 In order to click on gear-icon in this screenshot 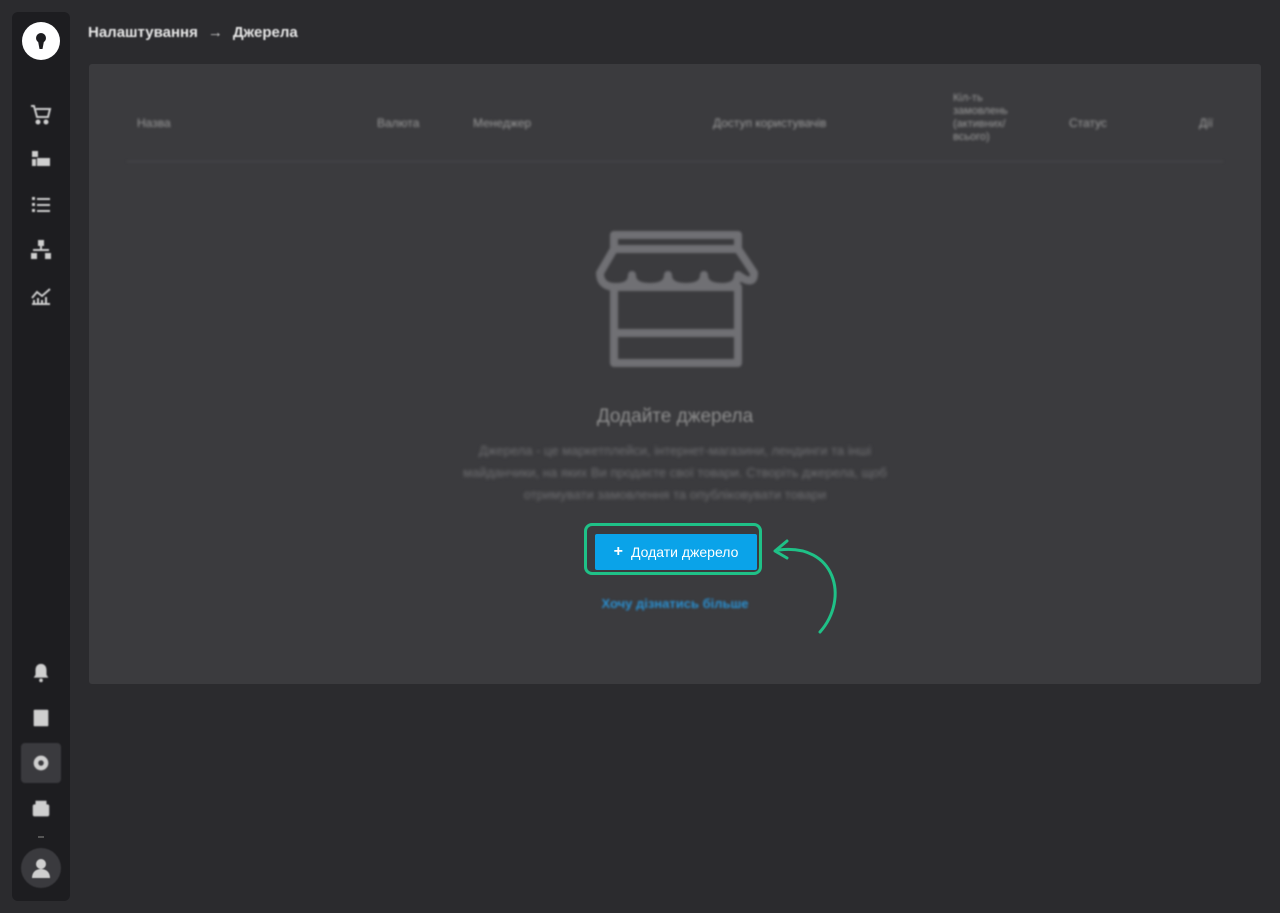, I will do `click(41, 763)`.